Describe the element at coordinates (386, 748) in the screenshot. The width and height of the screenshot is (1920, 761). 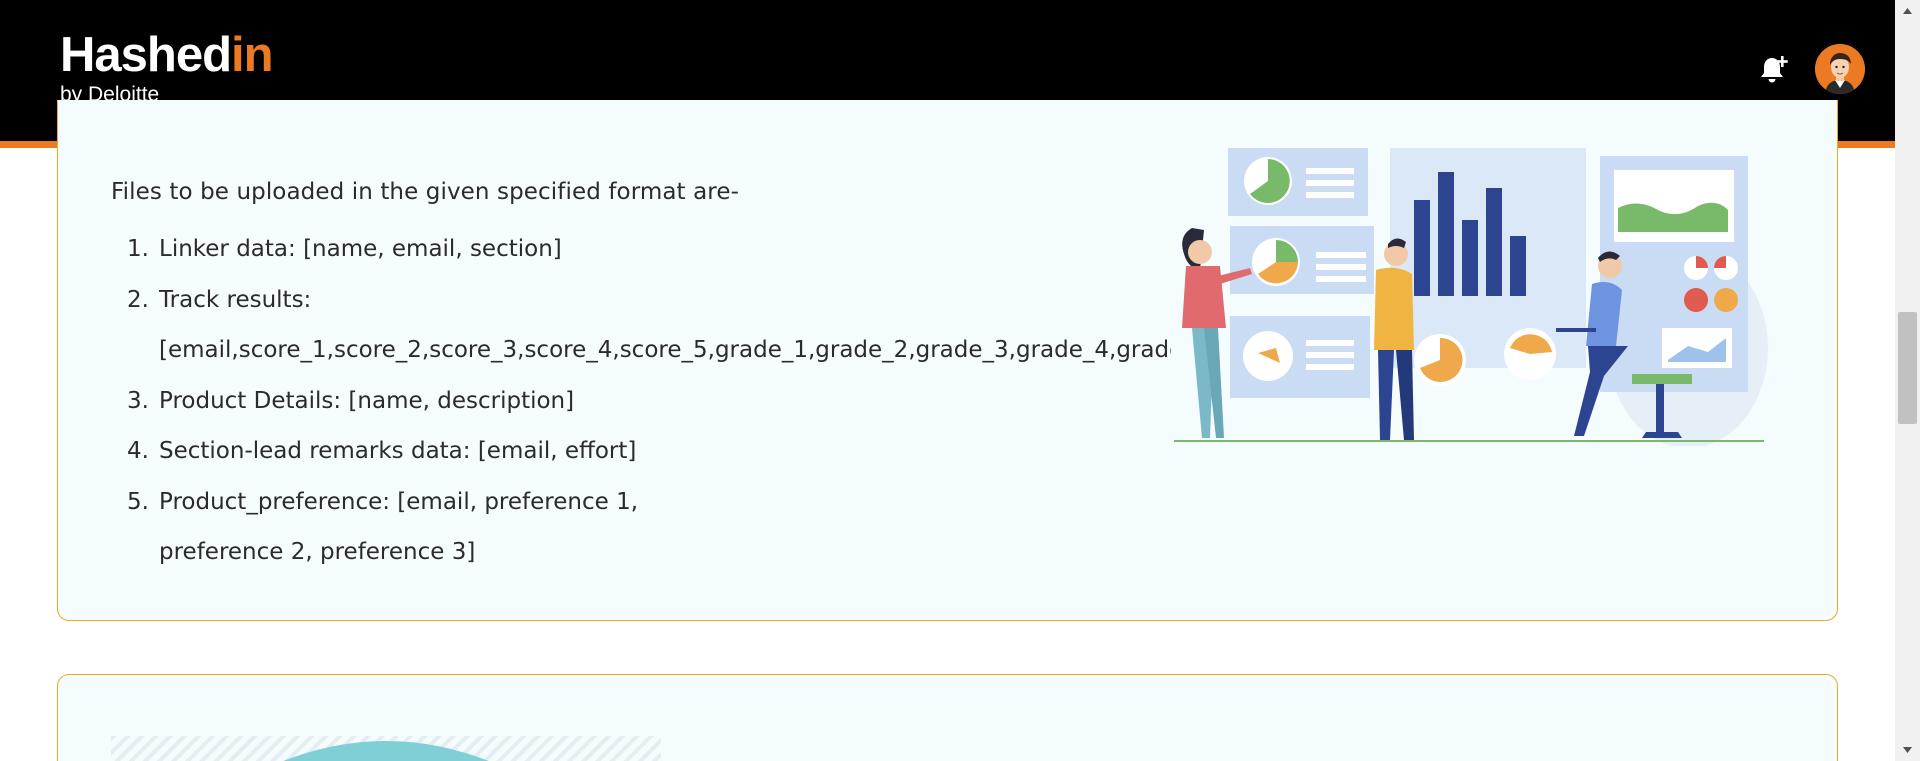
I see `card-decoration` at that location.